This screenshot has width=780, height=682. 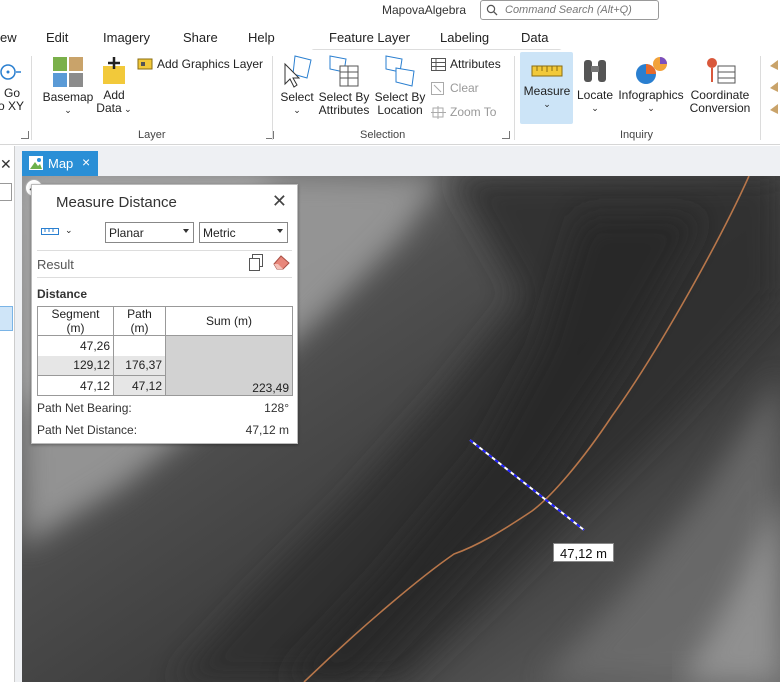 What do you see at coordinates (86, 162) in the screenshot?
I see `close-icon: ×` at bounding box center [86, 162].